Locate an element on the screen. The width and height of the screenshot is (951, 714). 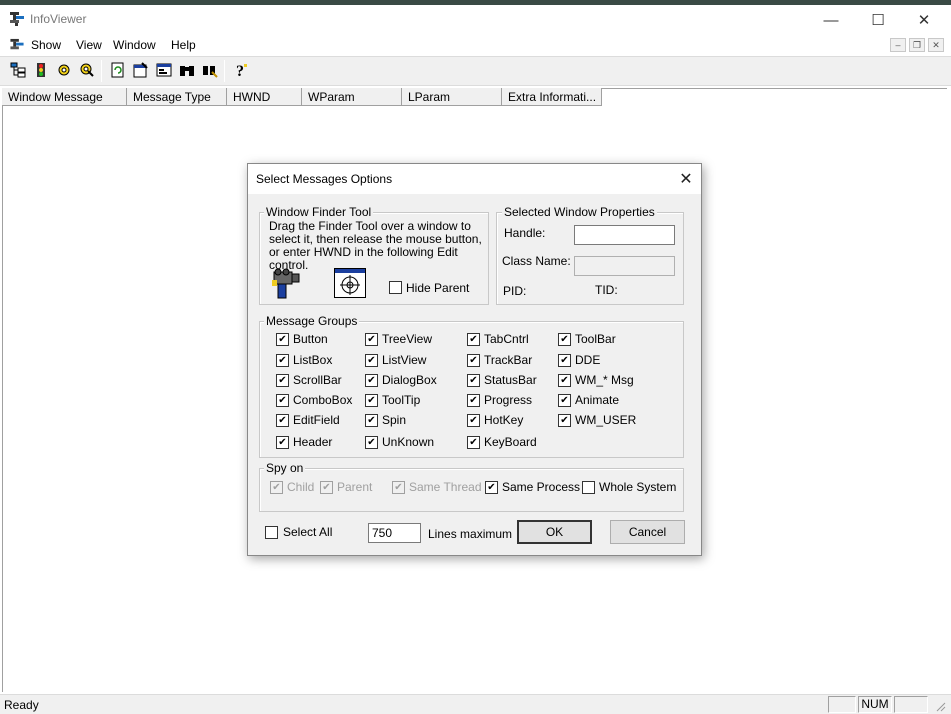
status-panel-scroll is located at coordinates (911, 704).